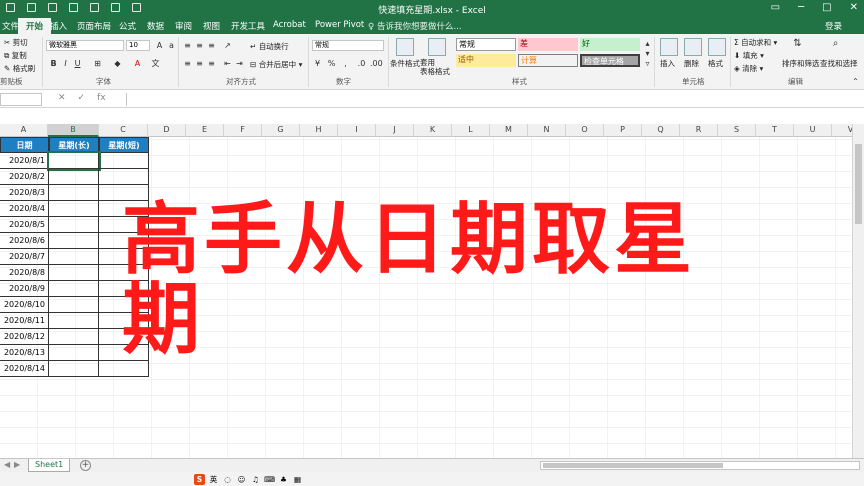  Describe the element at coordinates (24, 177) in the screenshot. I see `date-cell: 2020/8/2` at that location.